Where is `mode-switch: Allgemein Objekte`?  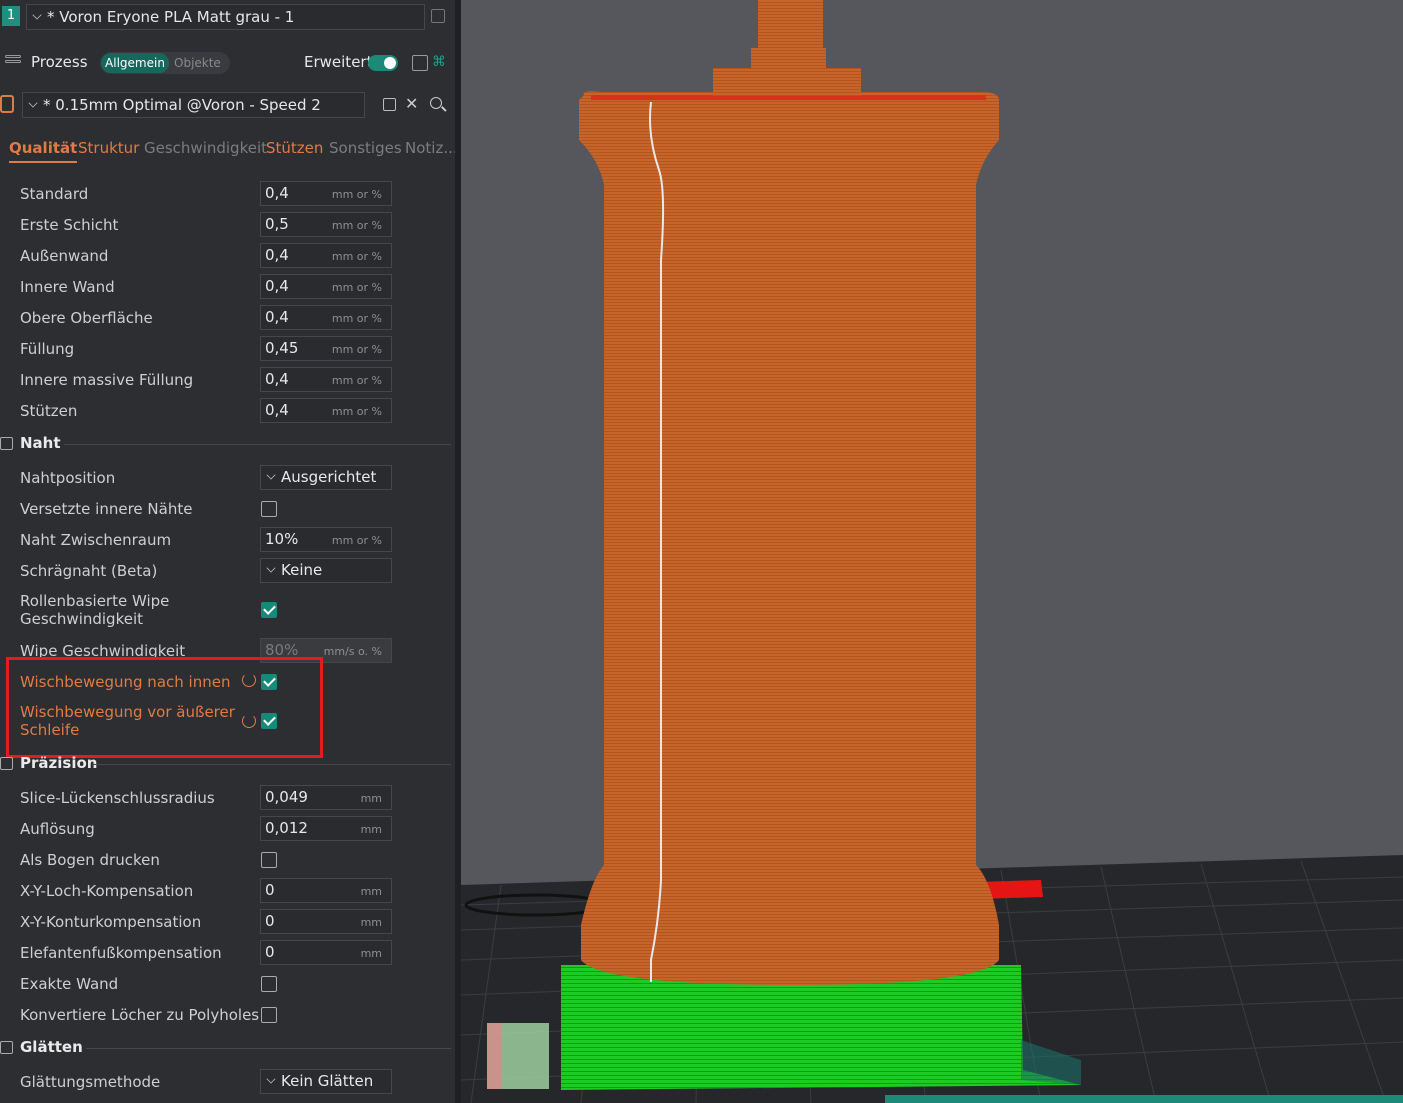
mode-switch: Allgemein Objekte is located at coordinates (165, 63).